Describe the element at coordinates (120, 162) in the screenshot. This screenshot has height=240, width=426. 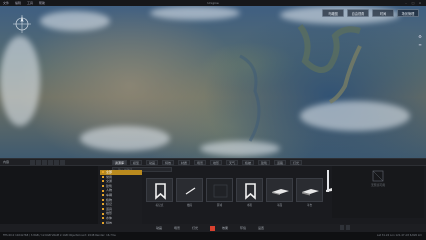
I see `tab-assets: 资源库` at that location.